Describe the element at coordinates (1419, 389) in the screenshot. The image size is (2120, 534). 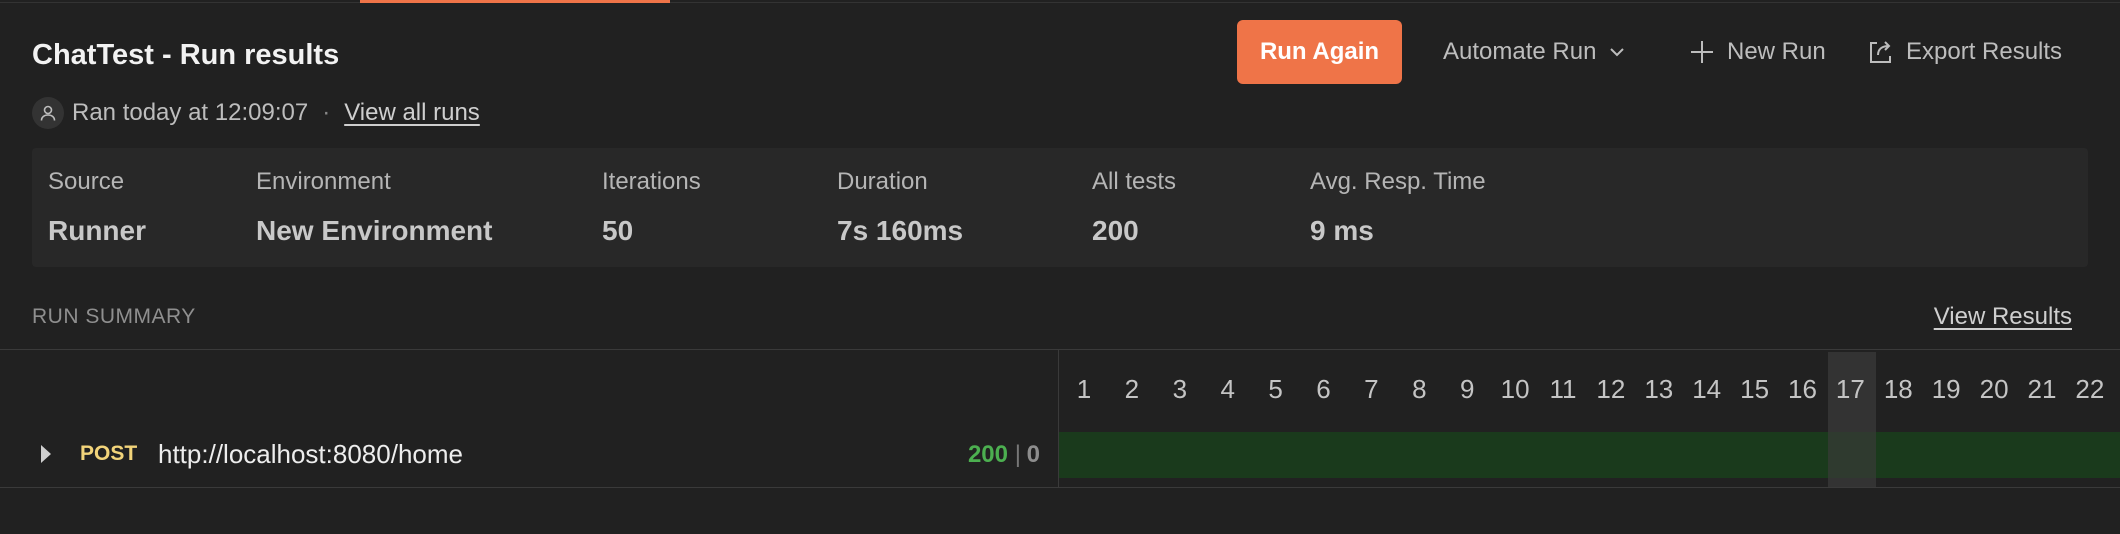
I see `iteration-number: 8` at that location.